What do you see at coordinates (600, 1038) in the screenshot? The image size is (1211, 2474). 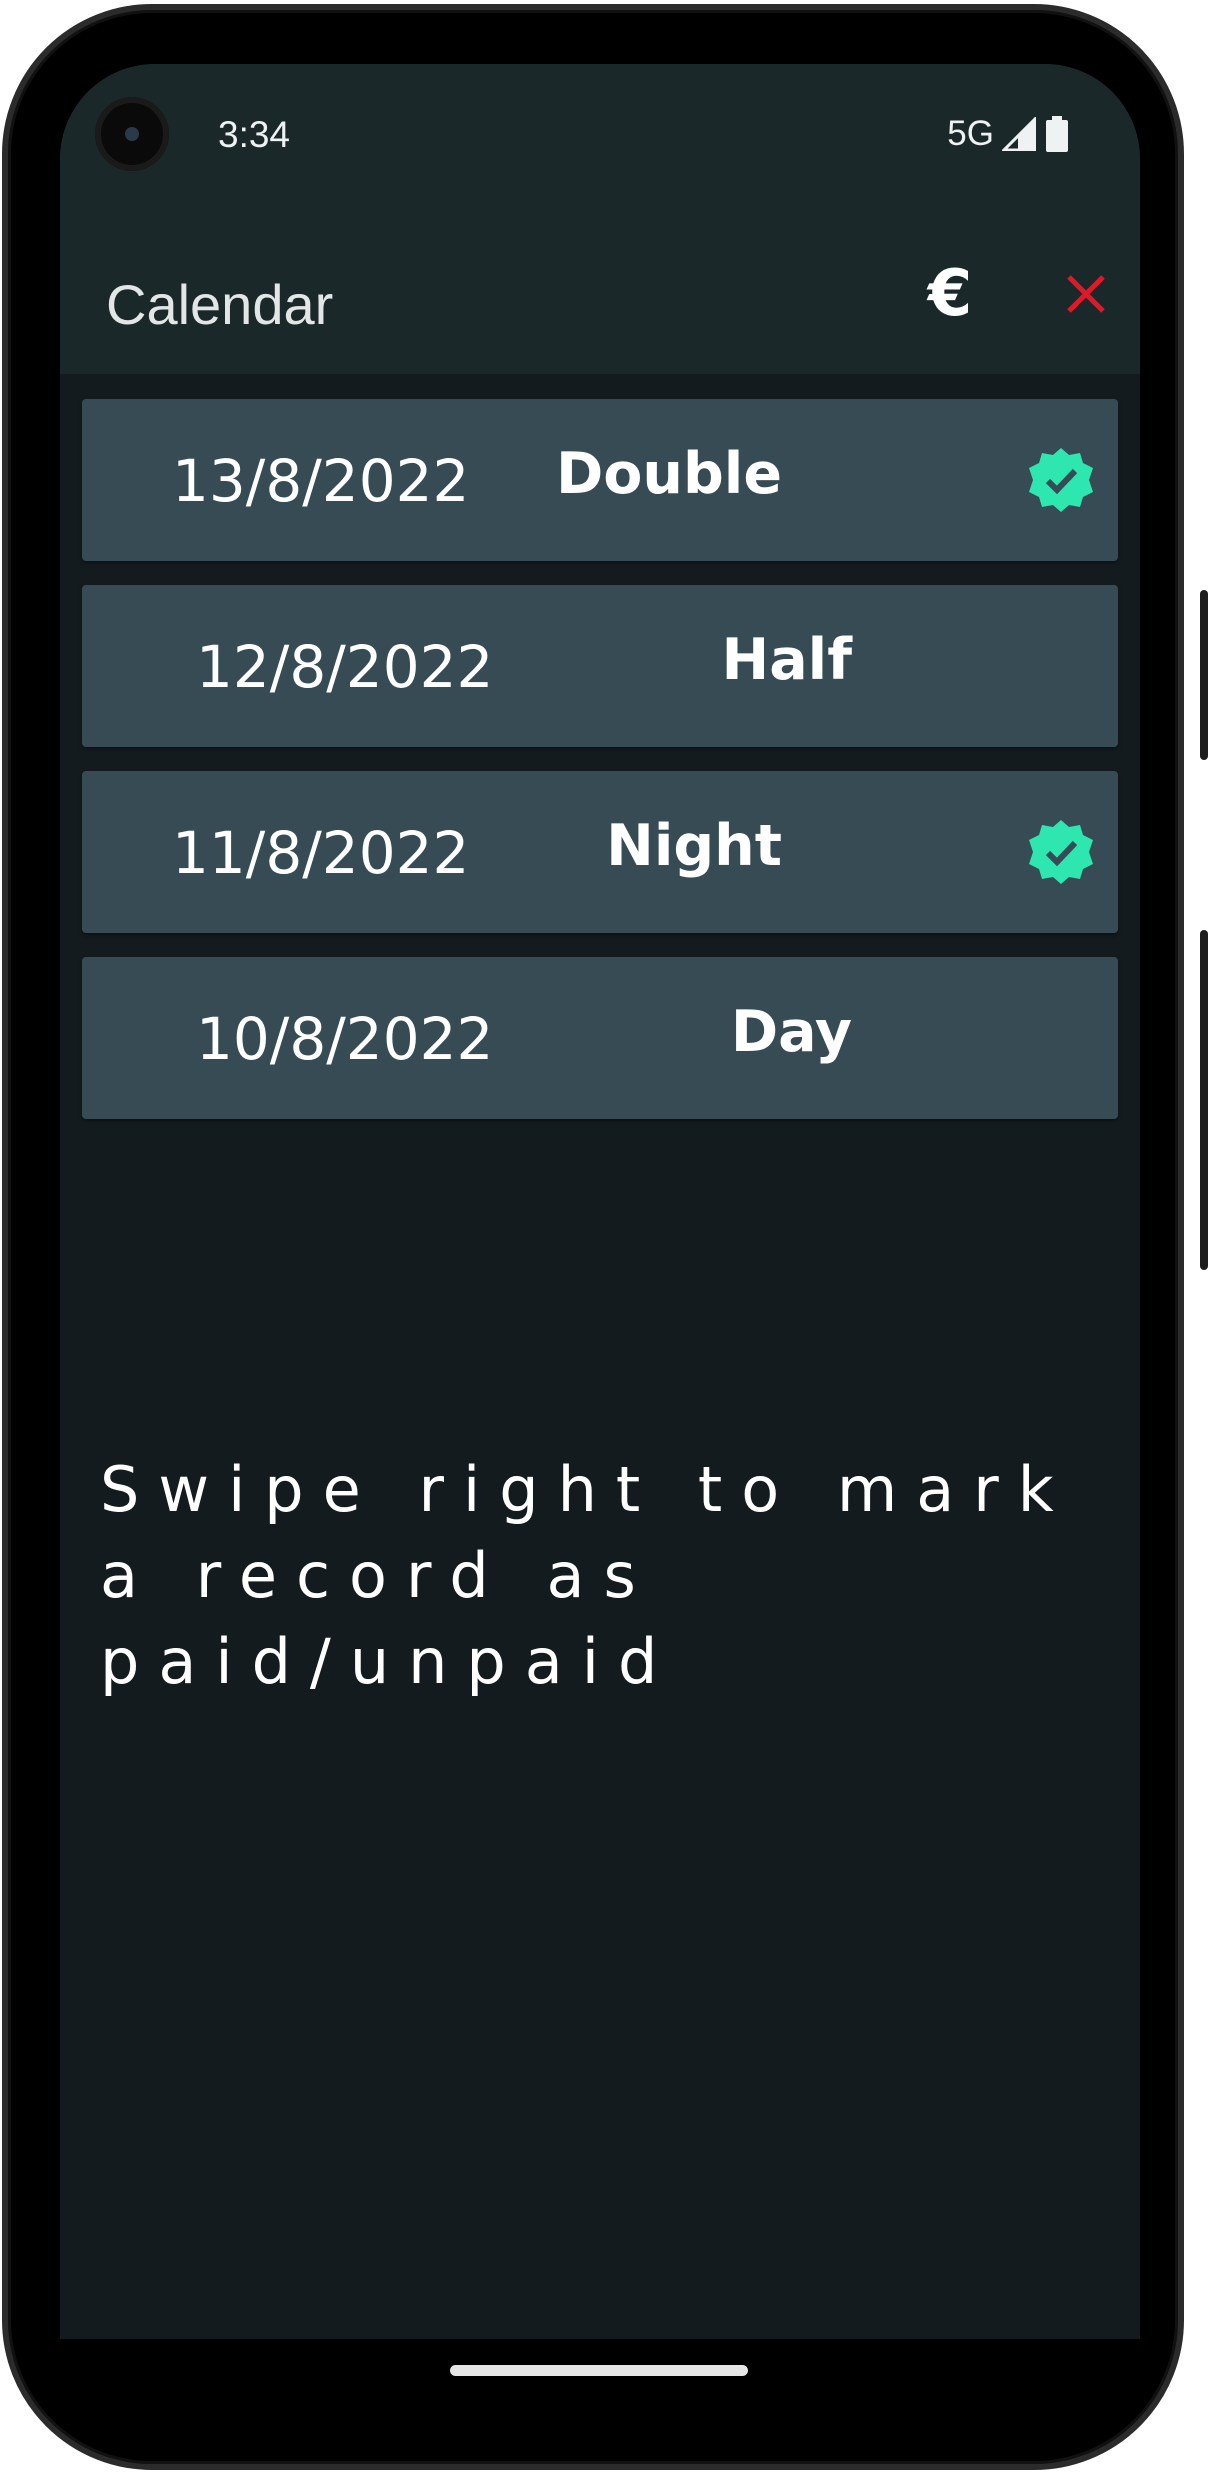 I see `record-row: 10/8/2022 Day` at bounding box center [600, 1038].